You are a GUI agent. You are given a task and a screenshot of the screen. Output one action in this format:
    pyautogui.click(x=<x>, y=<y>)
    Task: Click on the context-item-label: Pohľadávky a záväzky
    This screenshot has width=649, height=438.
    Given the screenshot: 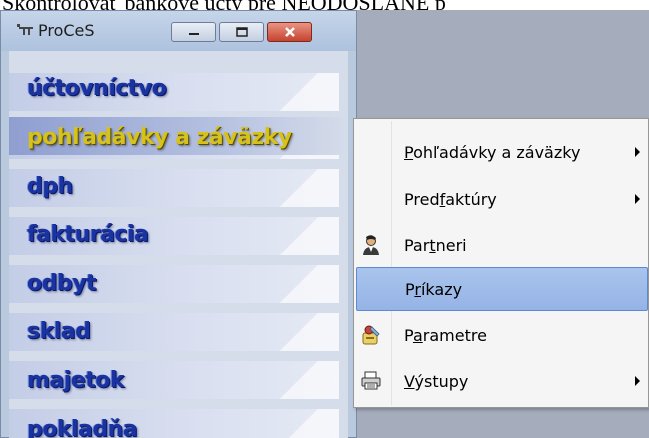 What is the action you would take?
    pyautogui.click(x=492, y=152)
    